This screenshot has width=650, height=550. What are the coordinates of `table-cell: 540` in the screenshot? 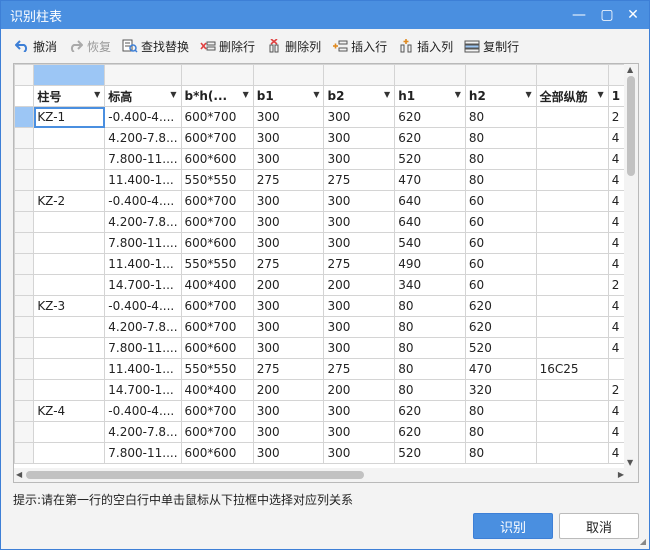 It's located at (430, 243).